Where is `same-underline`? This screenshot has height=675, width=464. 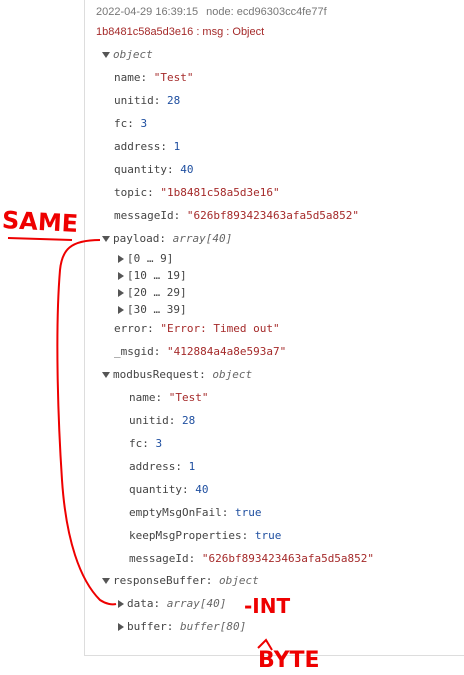 same-underline is located at coordinates (40, 239).